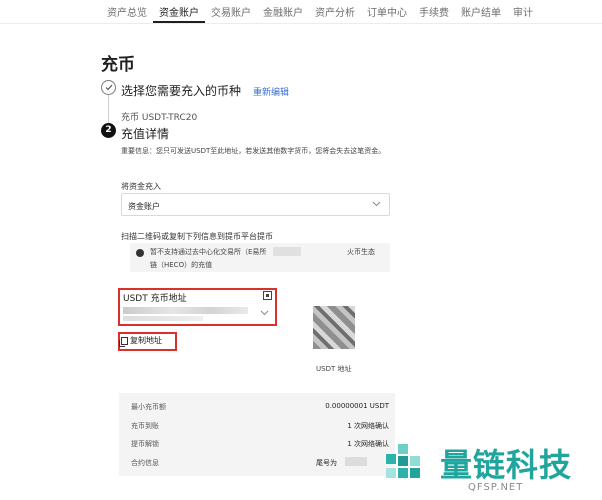 The height and width of the screenshot is (500, 602). What do you see at coordinates (231, 11) in the screenshot?
I see `tab-trading-account: 交易账户` at bounding box center [231, 11].